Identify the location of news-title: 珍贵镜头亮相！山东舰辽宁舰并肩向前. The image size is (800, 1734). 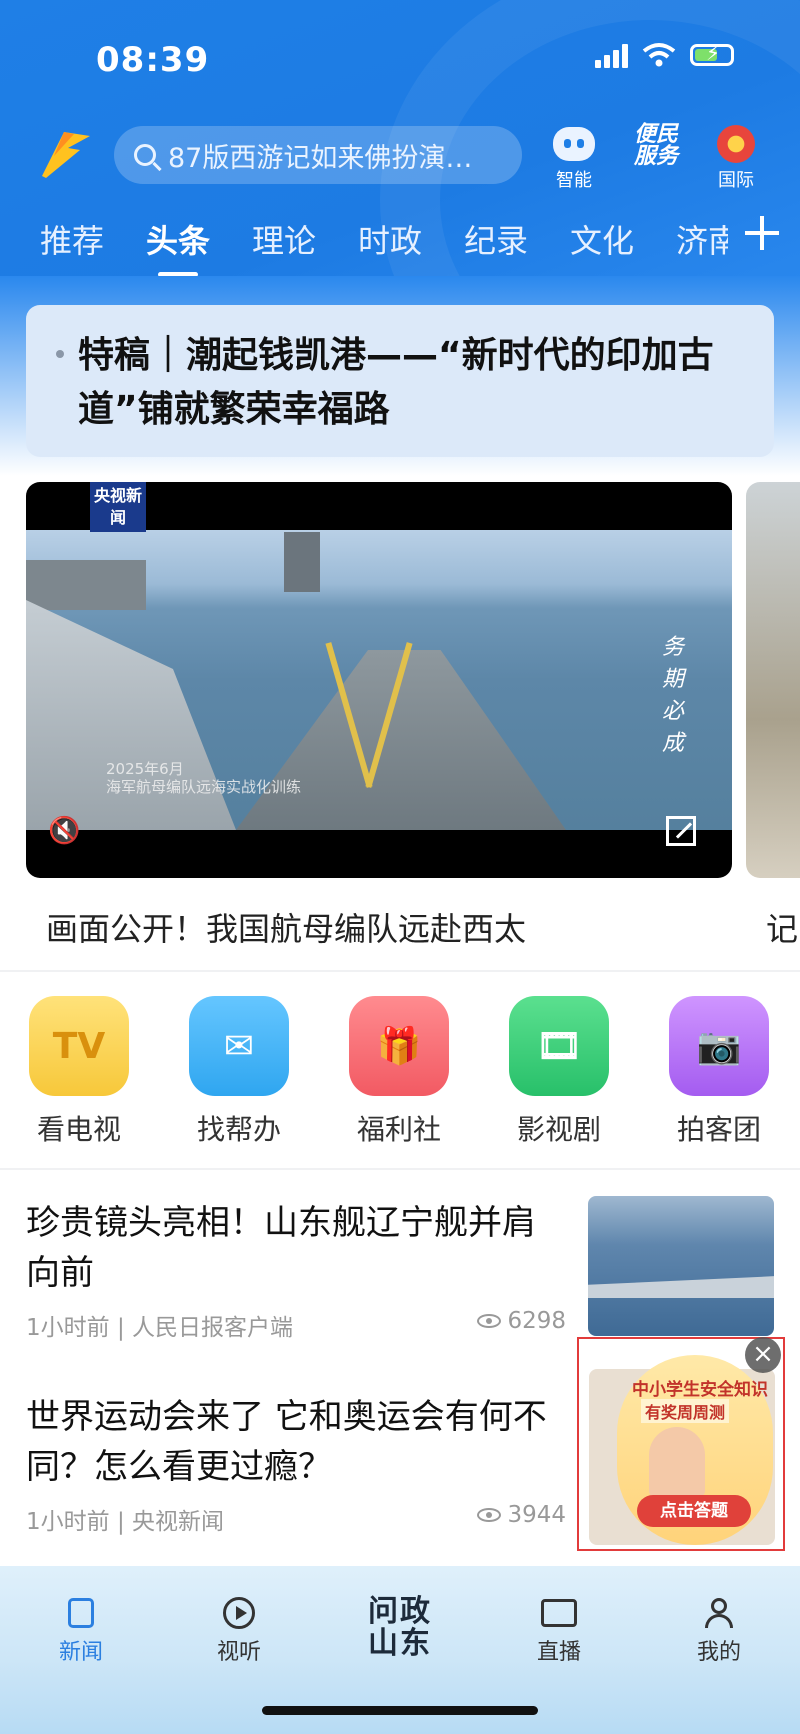
(281, 1248).